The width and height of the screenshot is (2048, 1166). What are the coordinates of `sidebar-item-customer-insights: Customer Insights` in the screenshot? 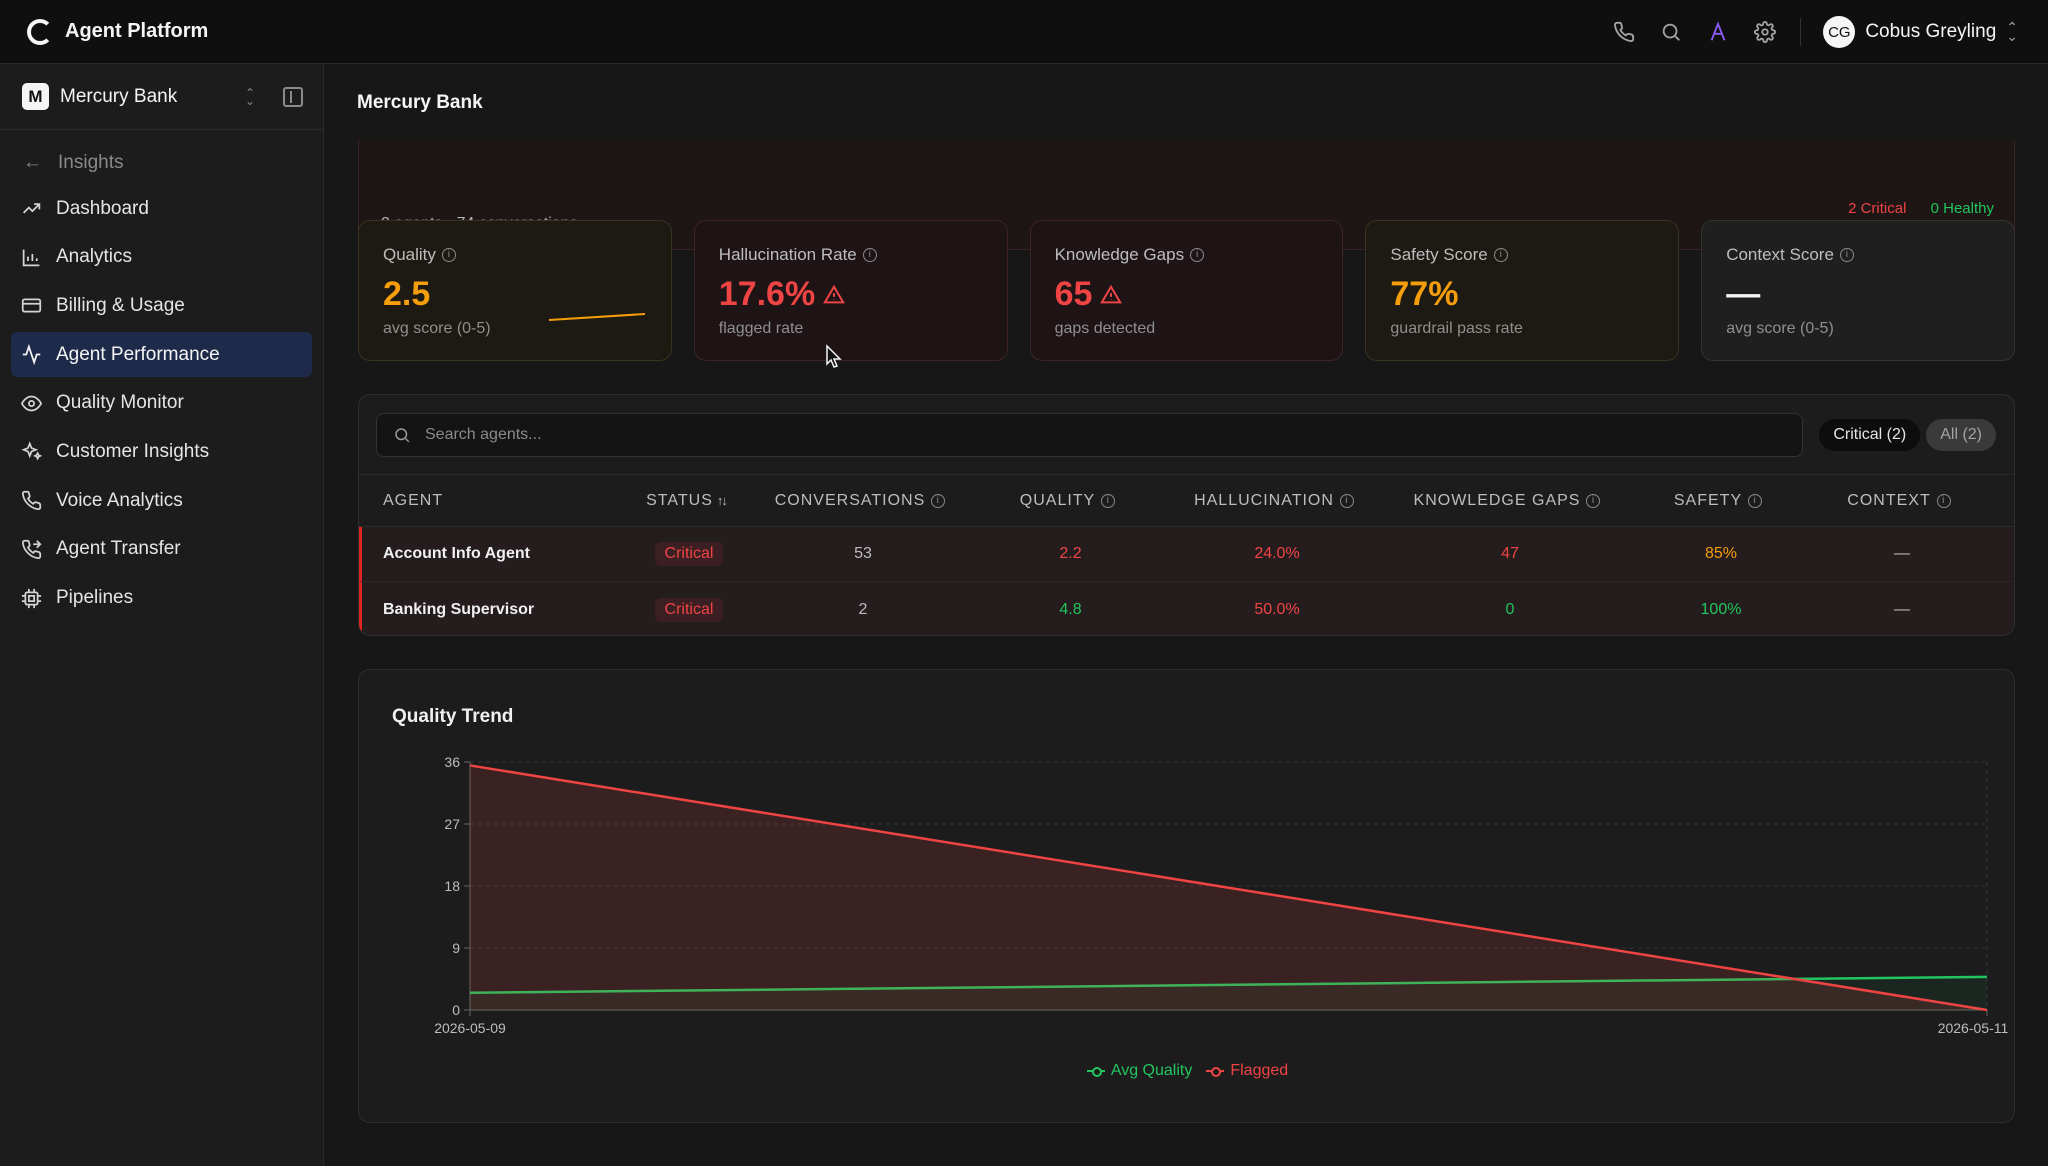 It's located at (161, 451).